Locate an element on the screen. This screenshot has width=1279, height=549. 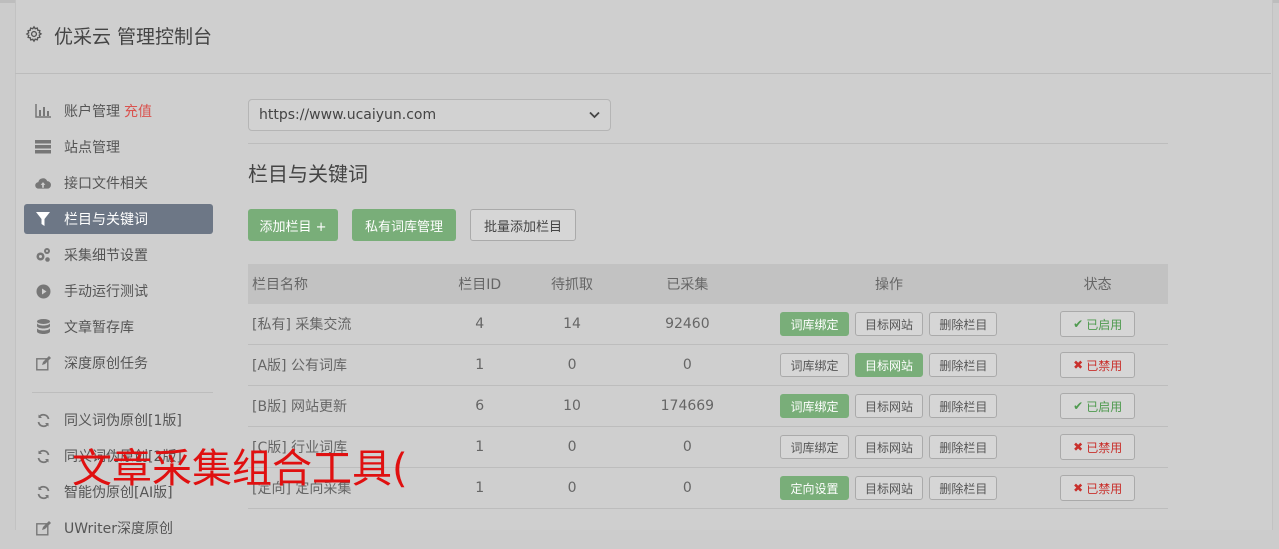
recharge-link: 充值 is located at coordinates (138, 111).